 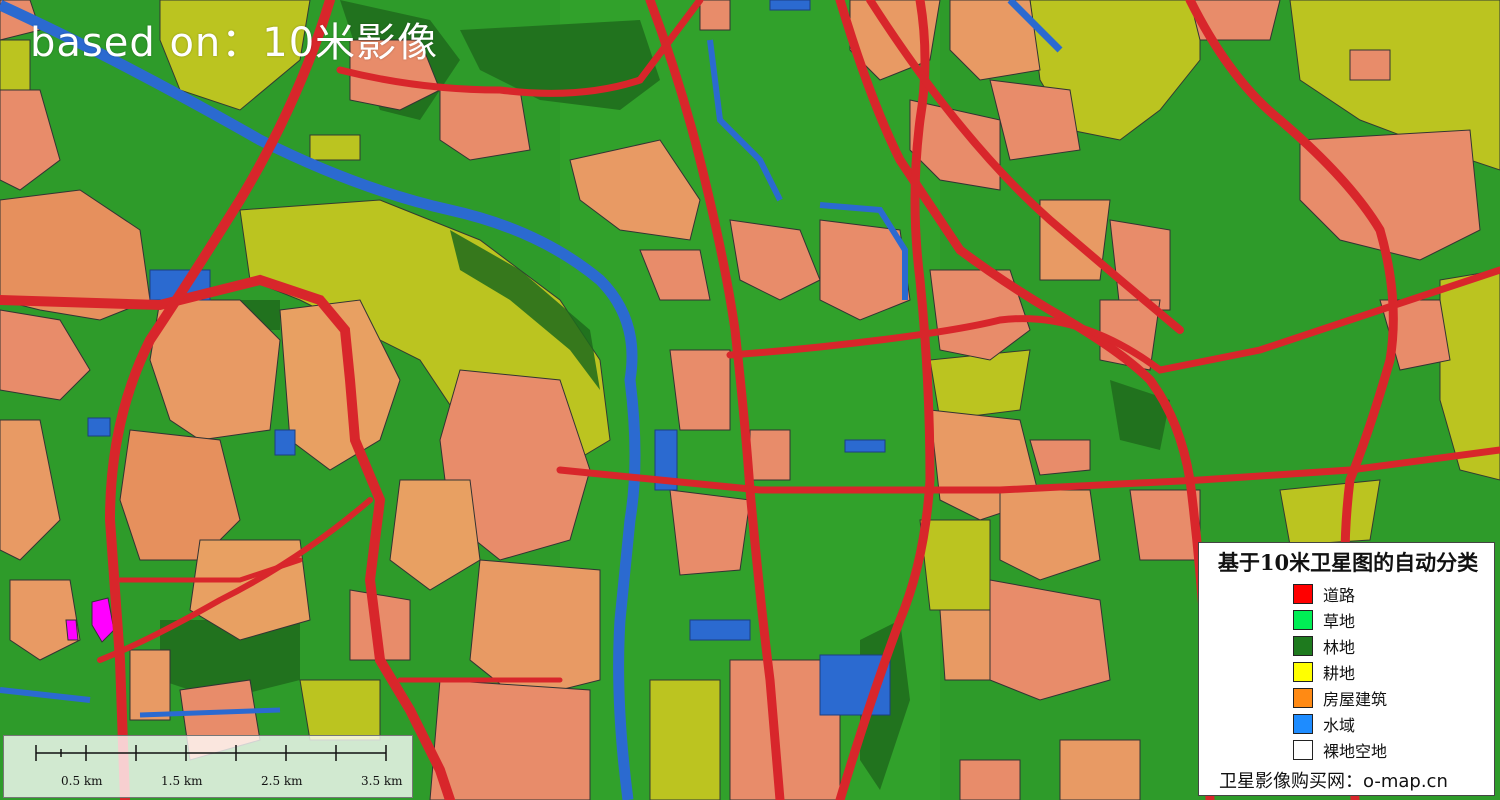 I want to click on legend-label: 房屋建筑, so click(x=1355, y=699).